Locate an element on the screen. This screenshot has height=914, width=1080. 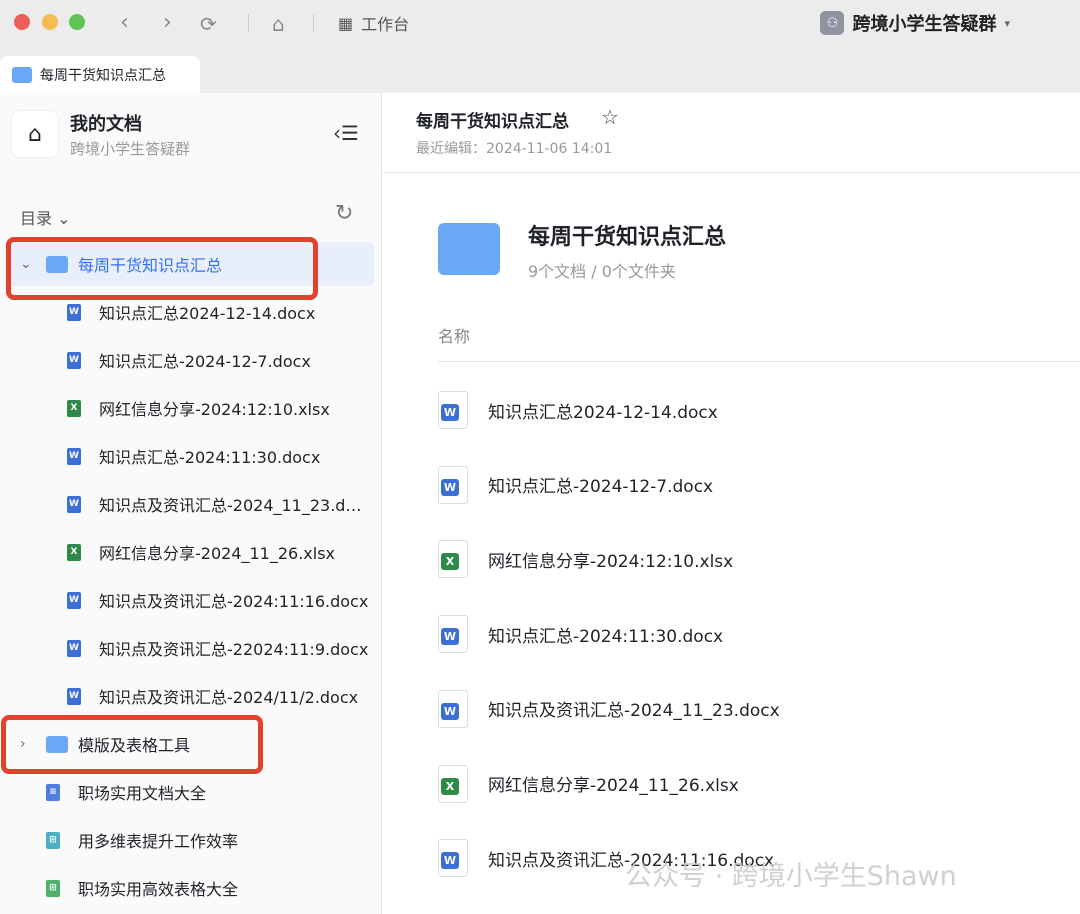
item-label: 知识点及资讯汇总-2024:11:16.docx is located at coordinates (234, 601).